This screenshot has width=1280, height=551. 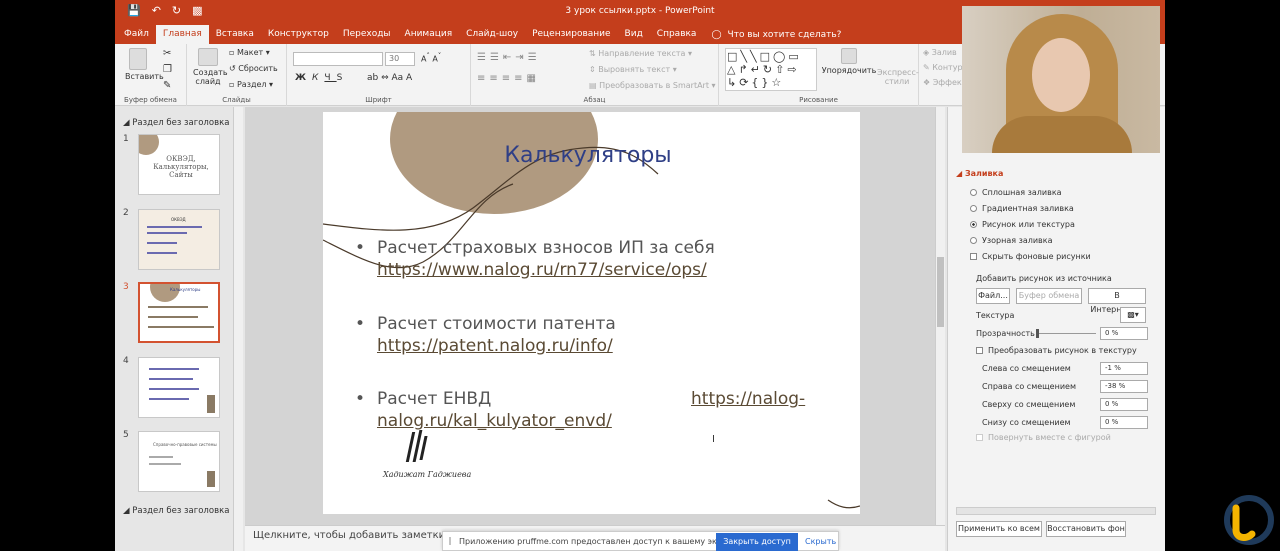 What do you see at coordinates (1066, 333) in the screenshot?
I see `transparency-slider` at bounding box center [1066, 333].